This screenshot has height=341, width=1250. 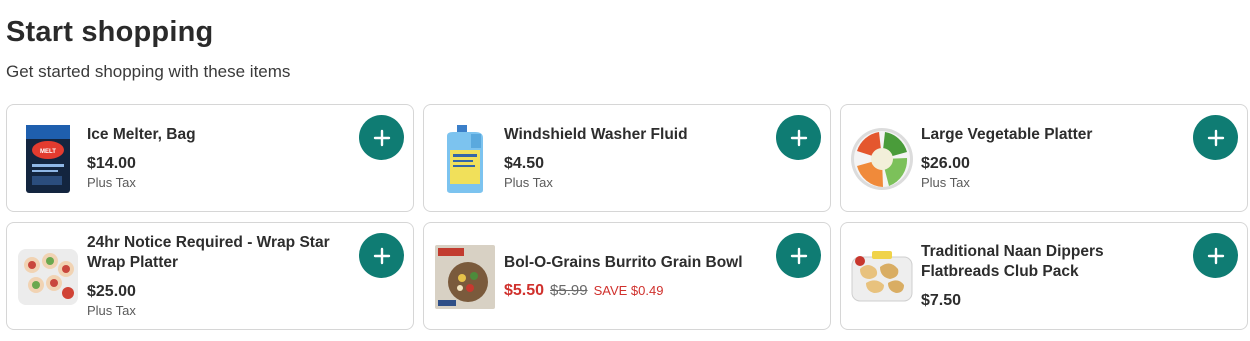 I want to click on price-row: $5.50 $5.99 SAVE $0.49, so click(x=632, y=291).